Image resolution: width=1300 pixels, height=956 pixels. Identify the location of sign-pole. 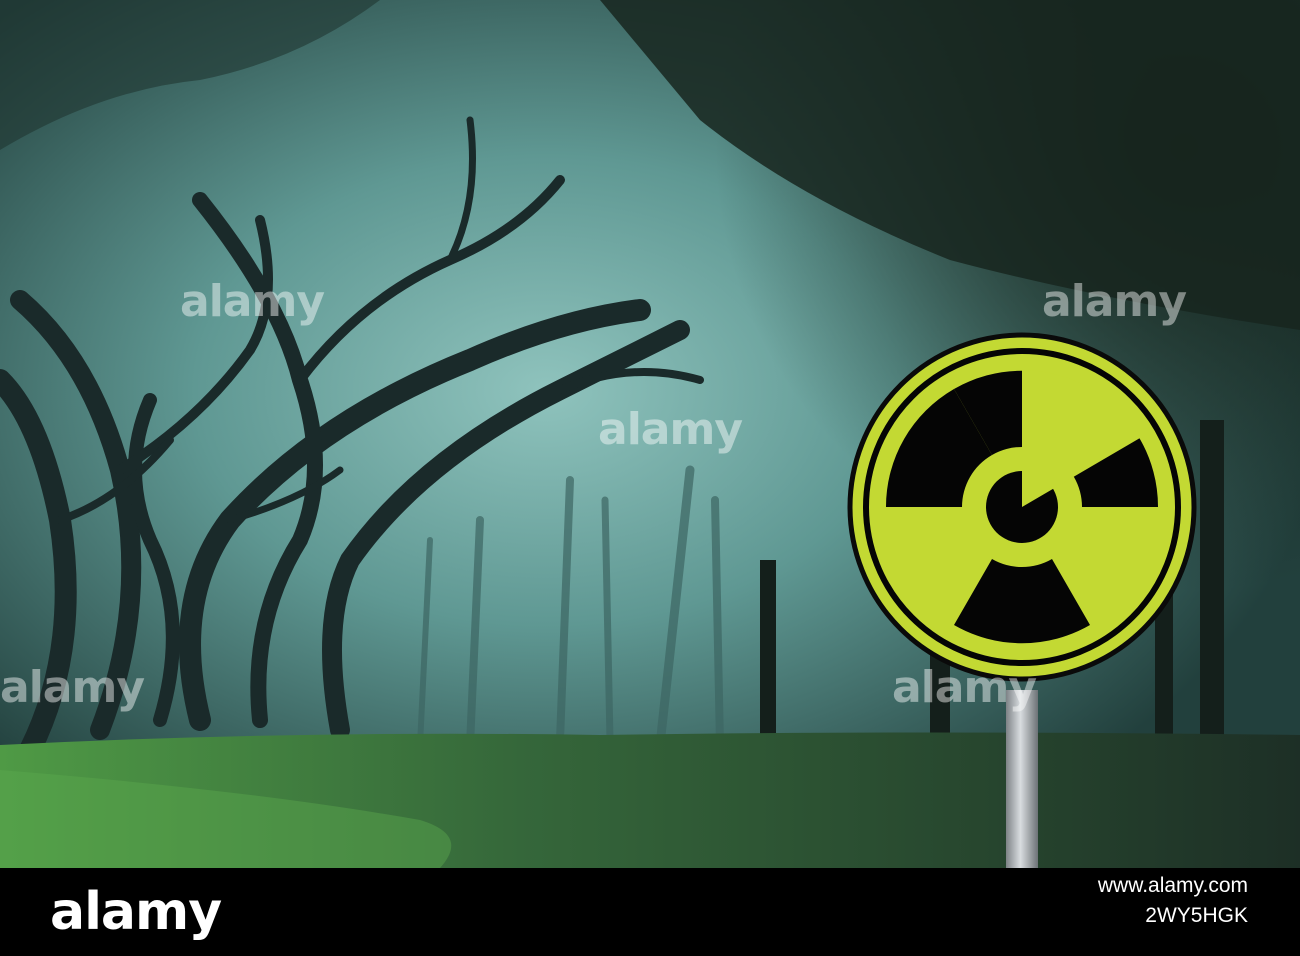
(1022, 779).